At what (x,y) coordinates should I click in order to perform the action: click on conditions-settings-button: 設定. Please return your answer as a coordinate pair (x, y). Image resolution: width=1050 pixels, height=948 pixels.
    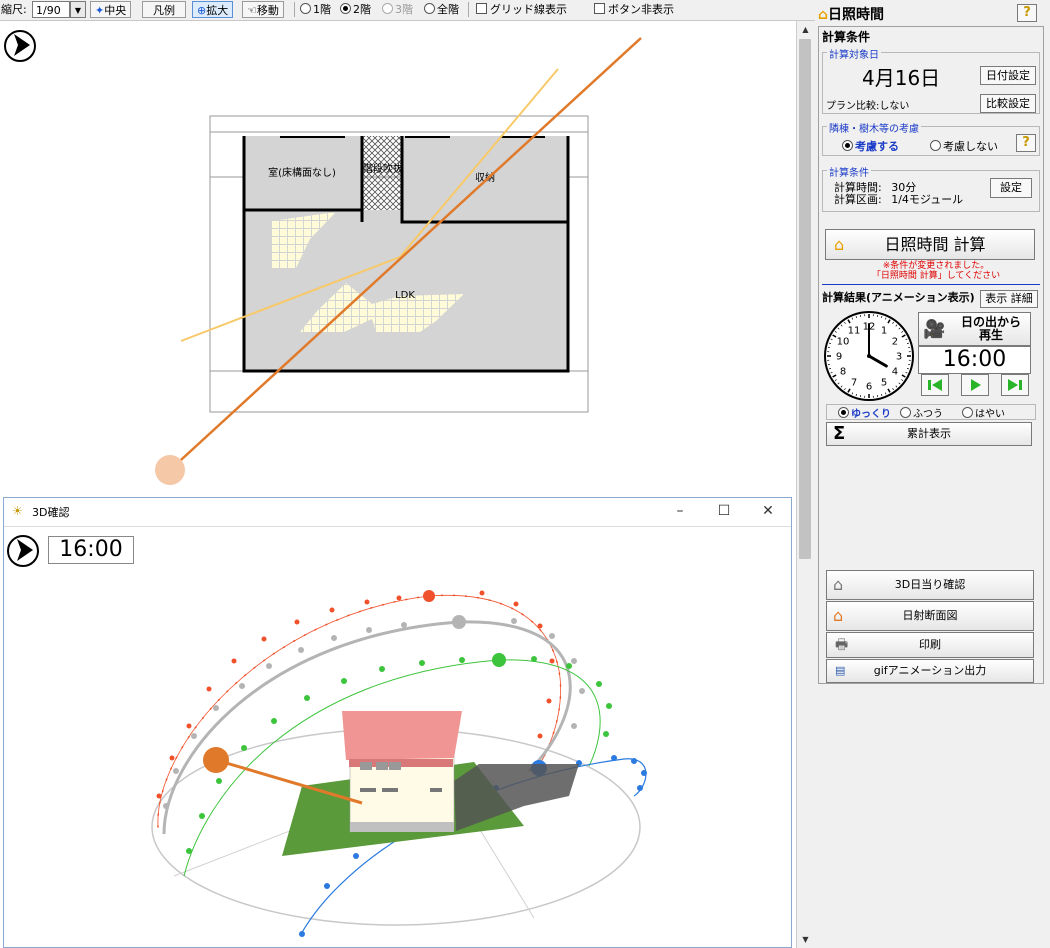
    Looking at the image, I should click on (1011, 188).